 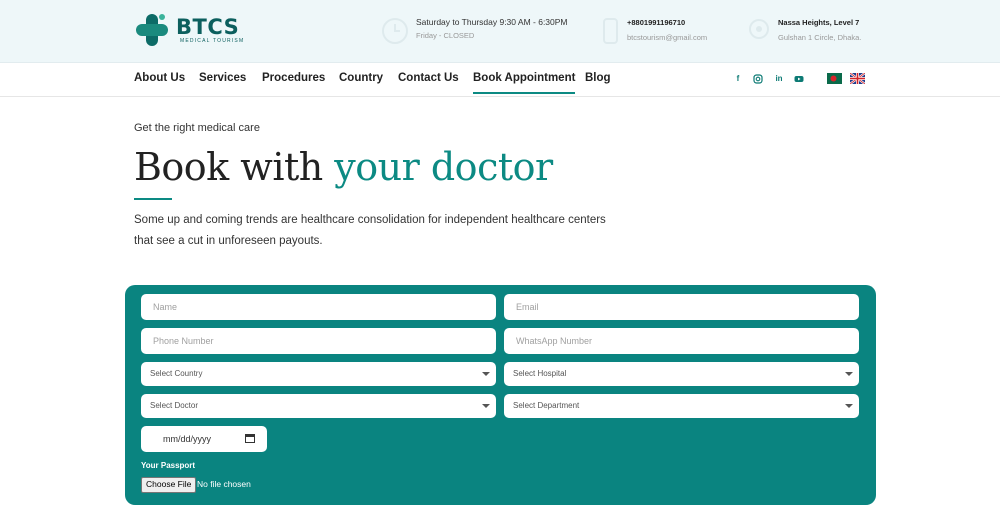 What do you see at coordinates (212, 41) in the screenshot?
I see `brand-tagline: MEDICAL TOURISM` at bounding box center [212, 41].